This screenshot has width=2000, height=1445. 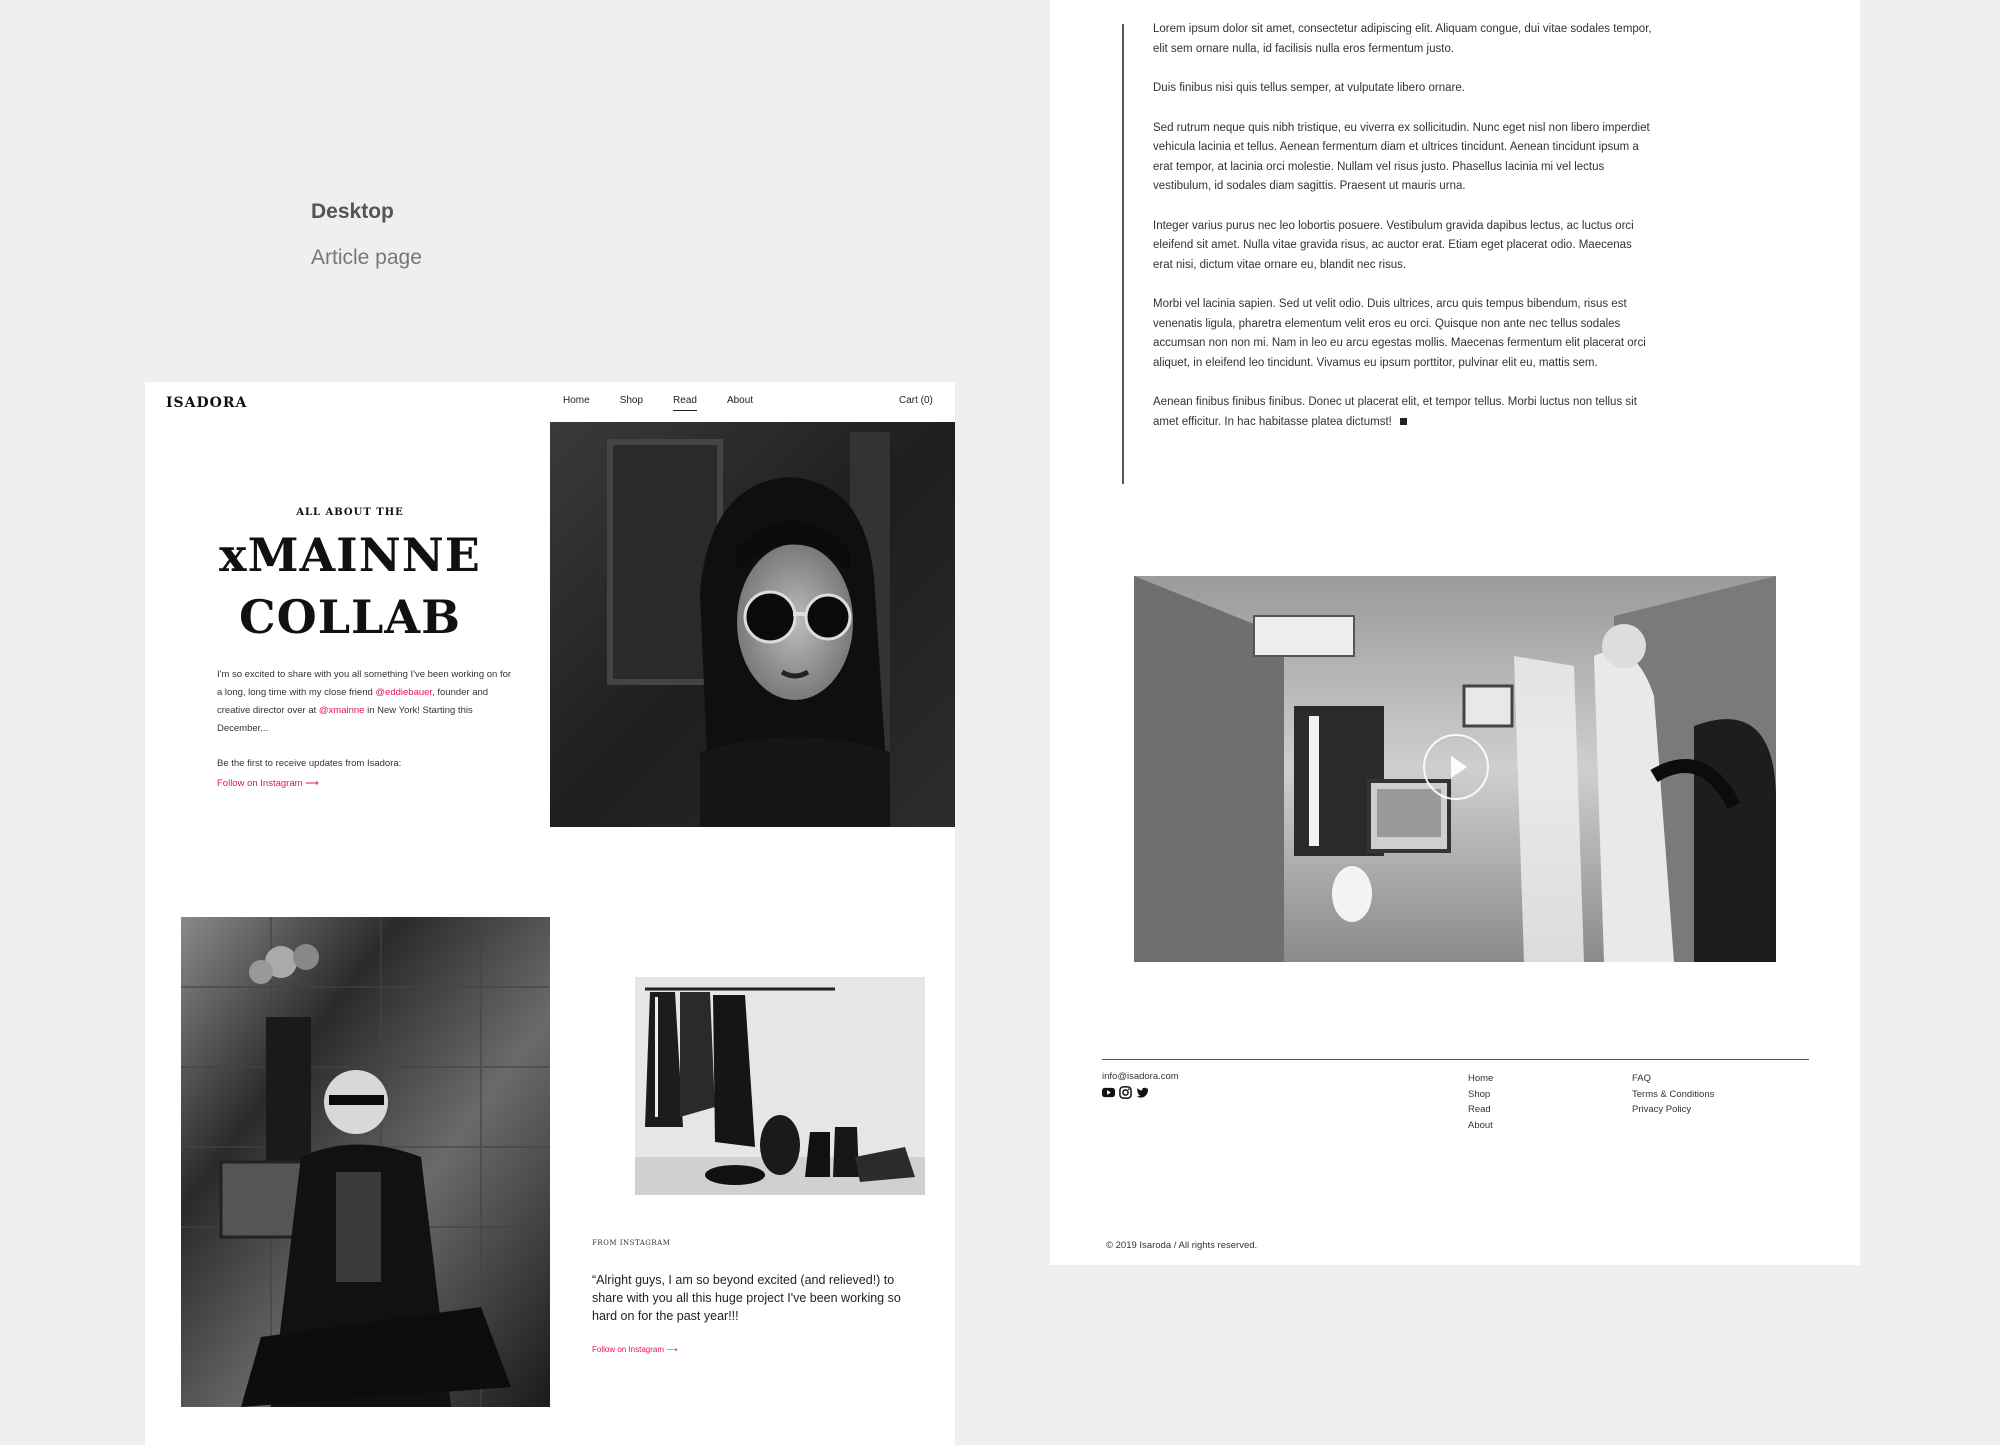 I want to click on footer-link-privacy: Privacy Policy, so click(x=1673, y=1110).